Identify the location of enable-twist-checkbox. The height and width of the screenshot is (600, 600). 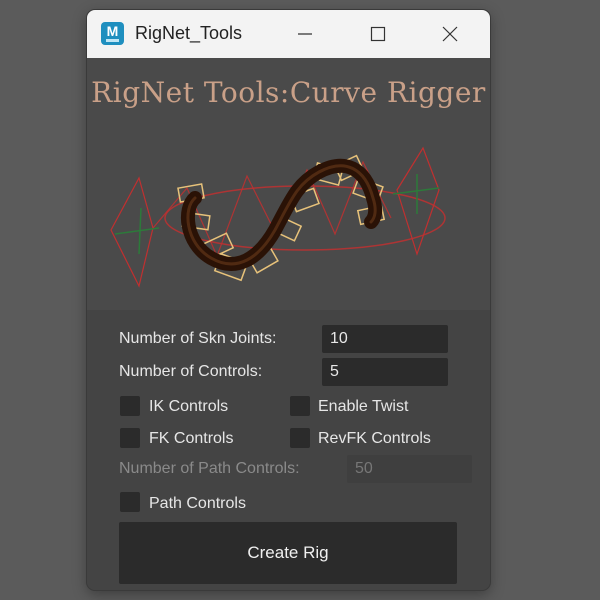
(300, 406).